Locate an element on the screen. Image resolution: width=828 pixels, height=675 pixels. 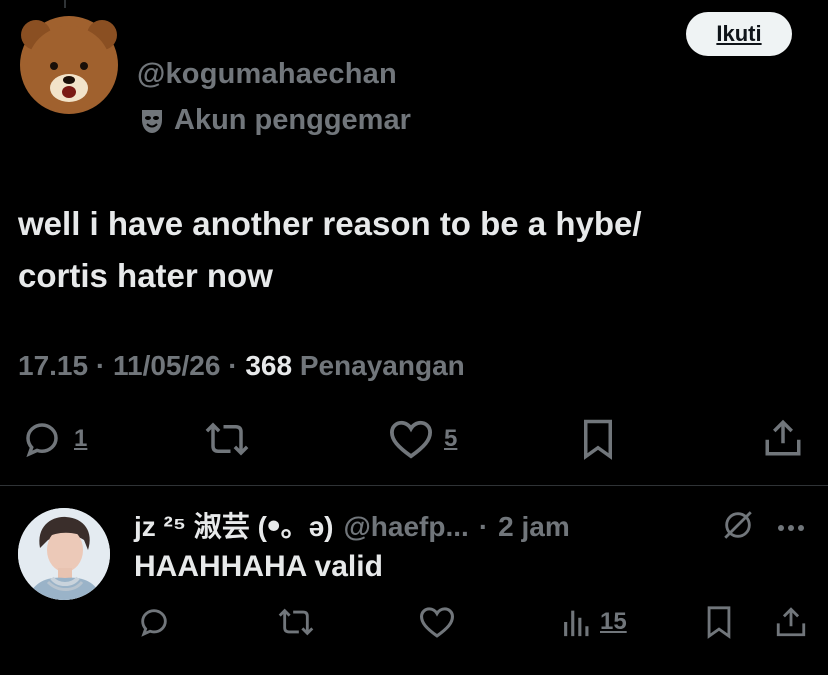
slash-circle-icon is located at coordinates (738, 525).